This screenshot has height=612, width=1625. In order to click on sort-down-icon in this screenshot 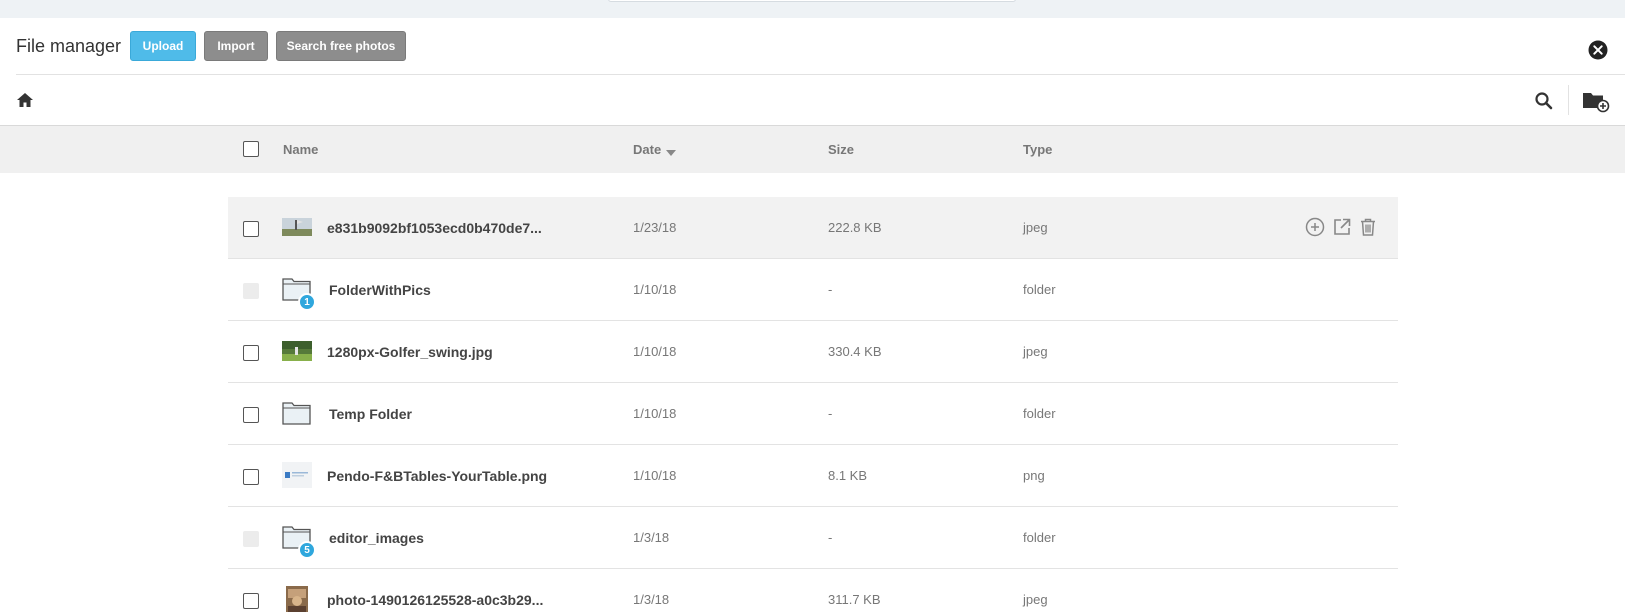, I will do `click(671, 153)`.